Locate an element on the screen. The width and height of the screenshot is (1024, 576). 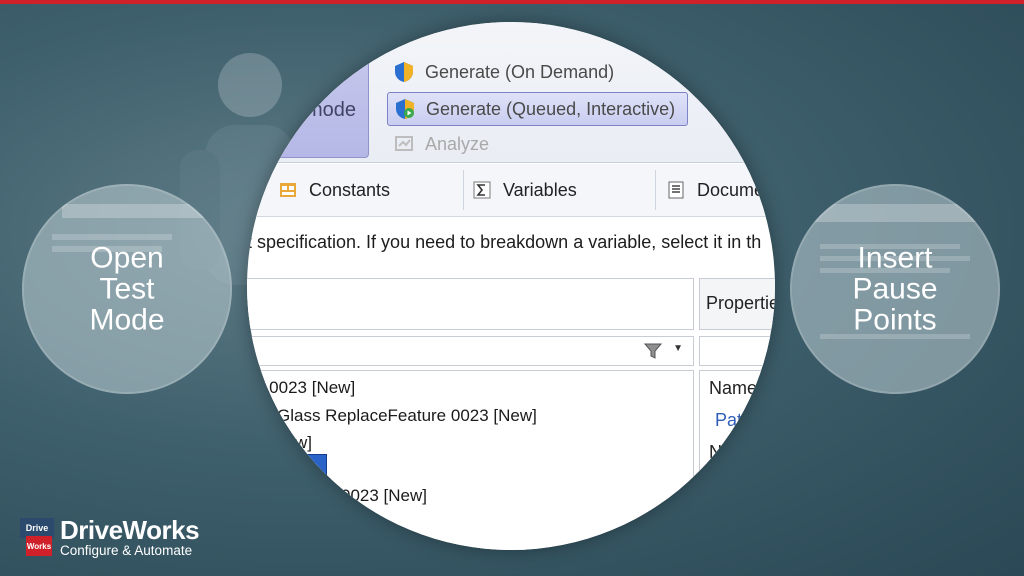
tab-bar: Constants Variables Docume is located at coordinates (511, 190).